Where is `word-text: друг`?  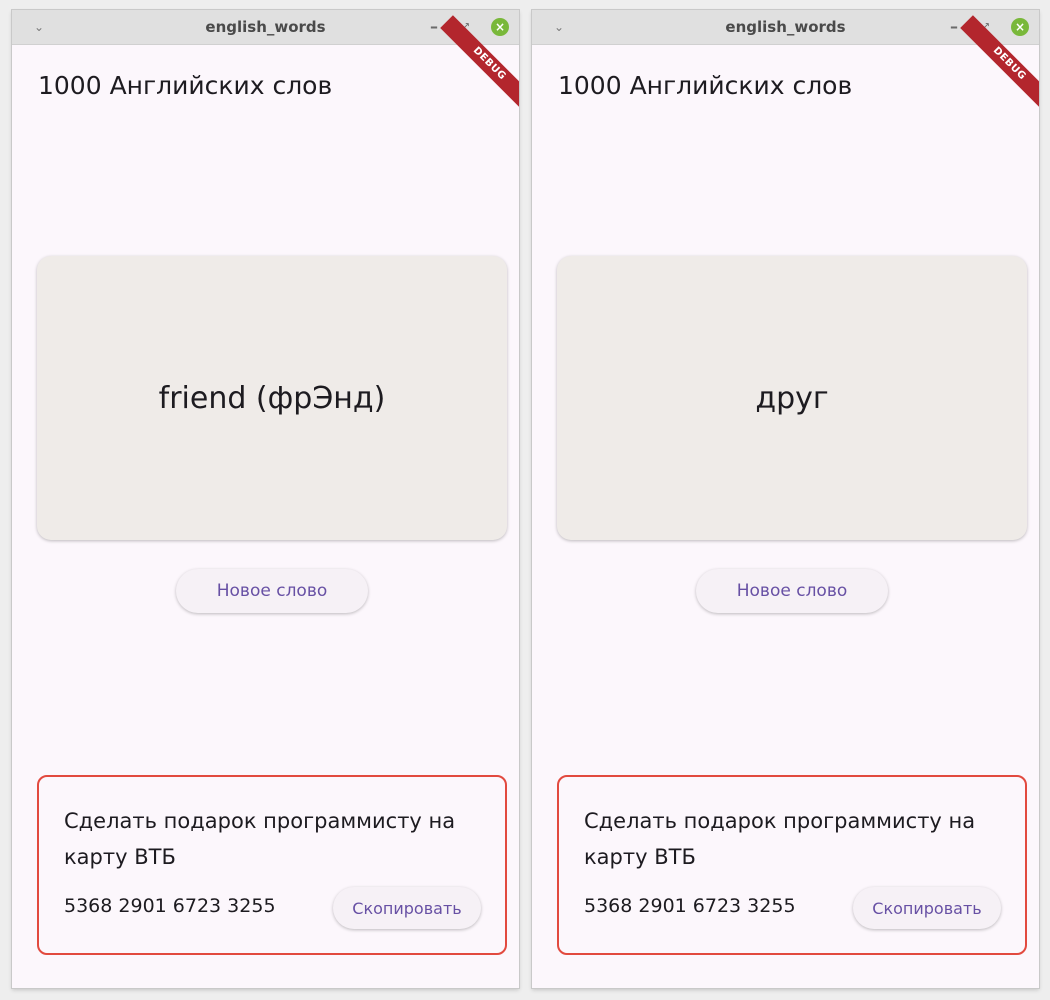 word-text: друг is located at coordinates (792, 398).